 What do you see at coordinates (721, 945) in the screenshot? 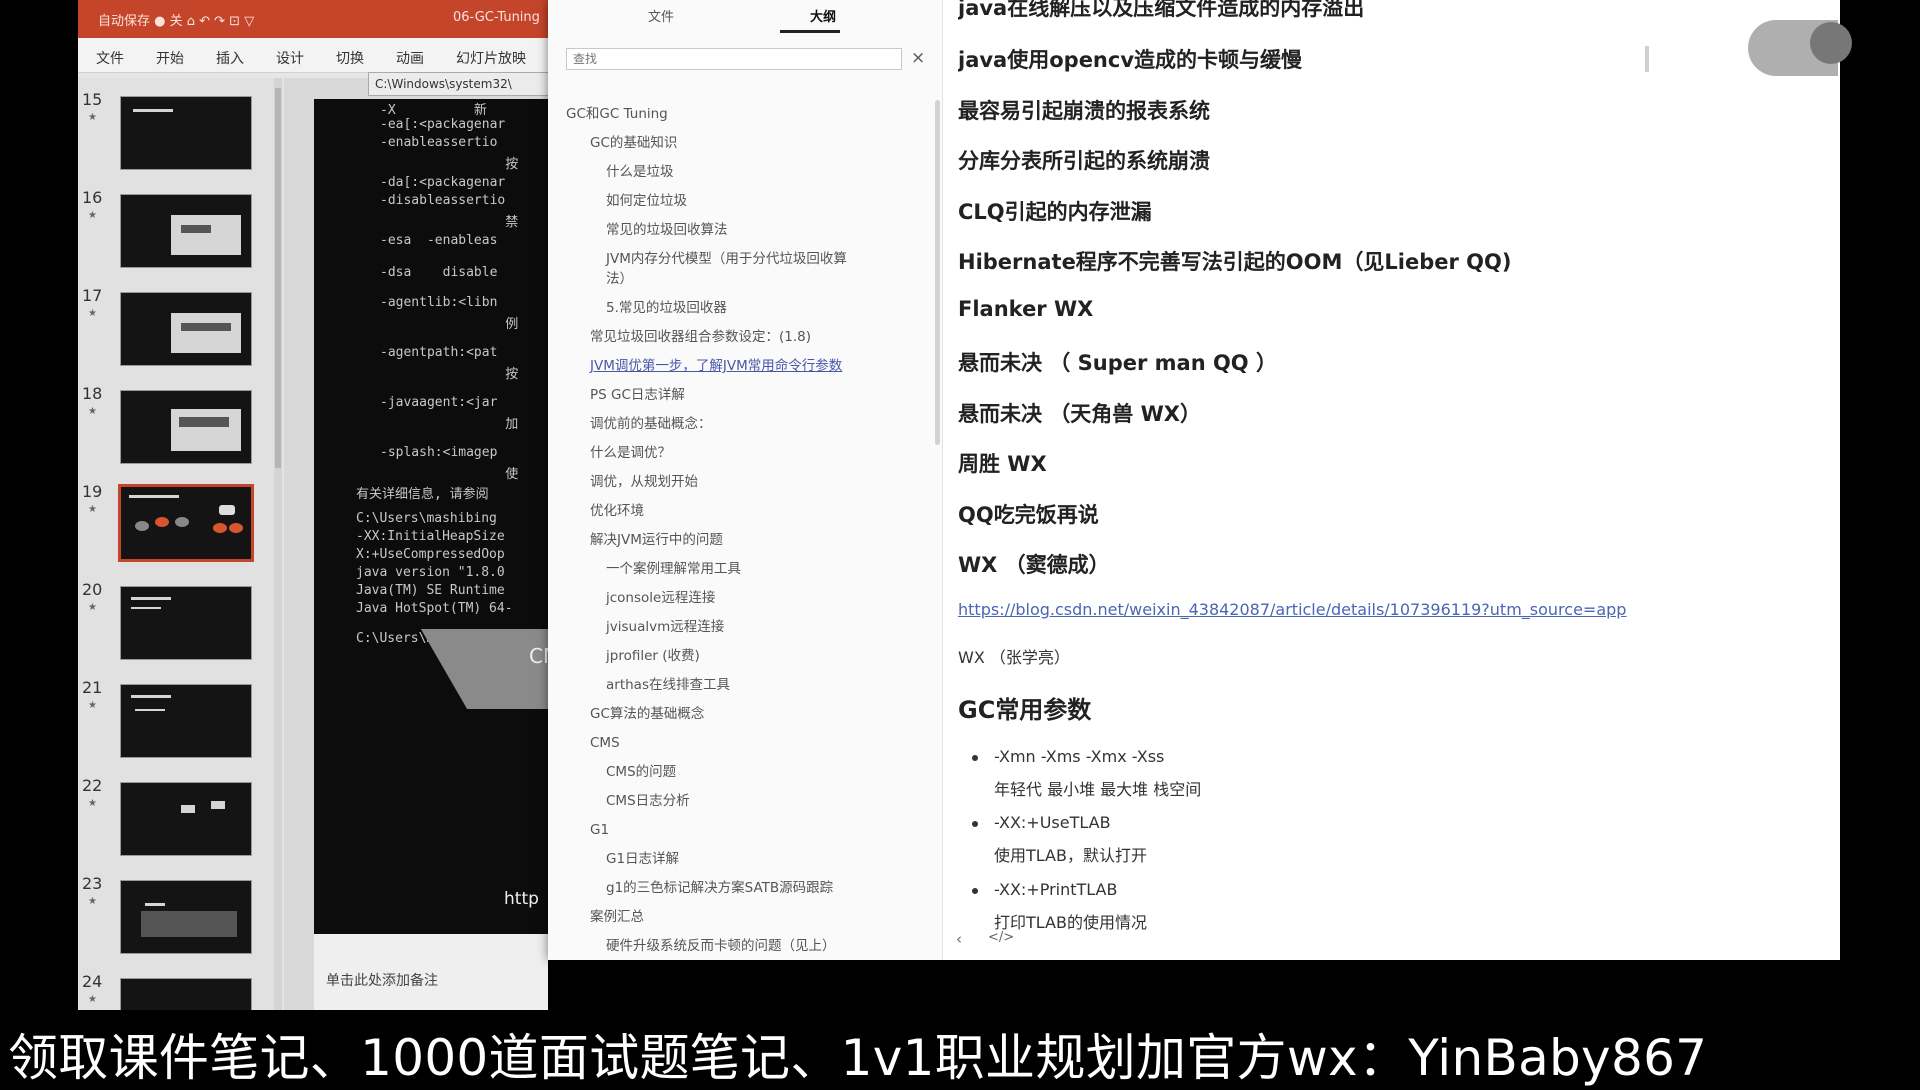
I see `outline-item: 硬件升级系统反而卡顿的问题（见上）` at bounding box center [721, 945].